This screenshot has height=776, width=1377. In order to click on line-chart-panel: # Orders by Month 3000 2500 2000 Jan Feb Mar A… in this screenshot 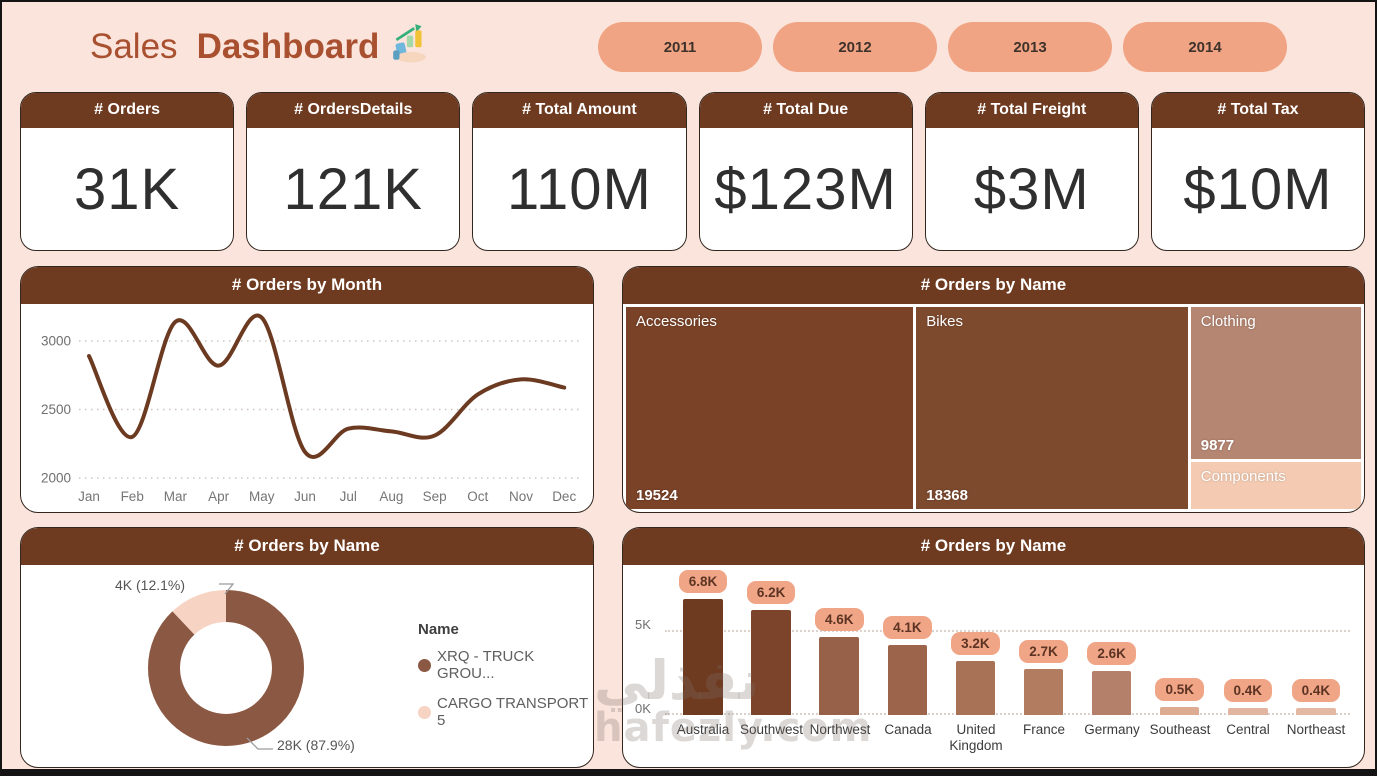, I will do `click(307, 389)`.